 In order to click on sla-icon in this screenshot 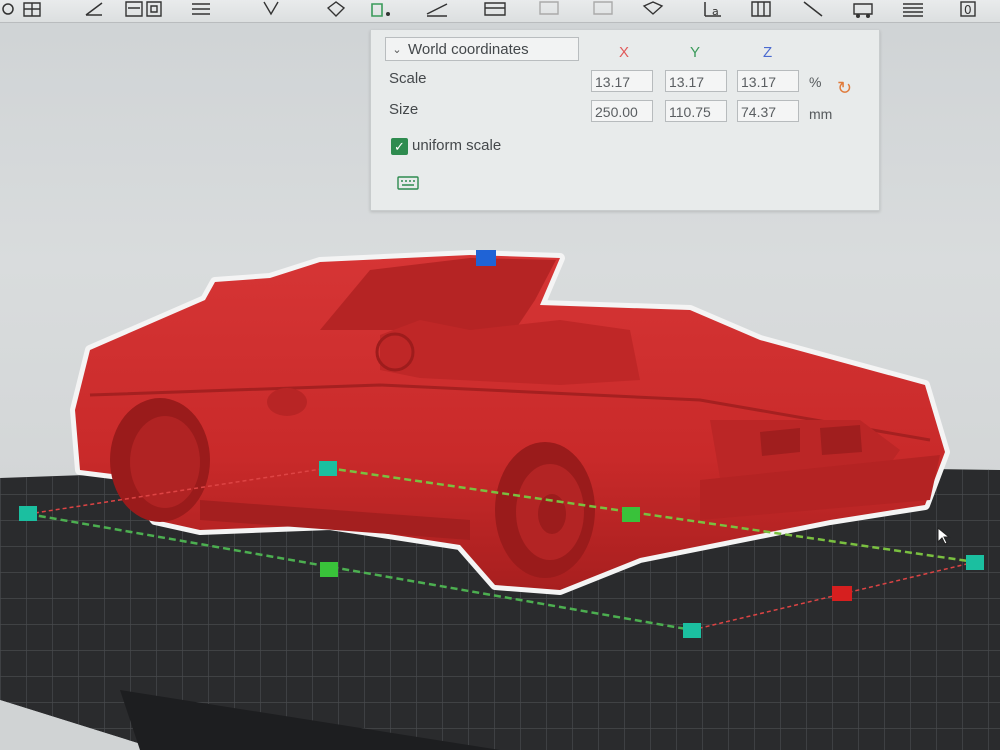, I will do `click(863, 9)`.